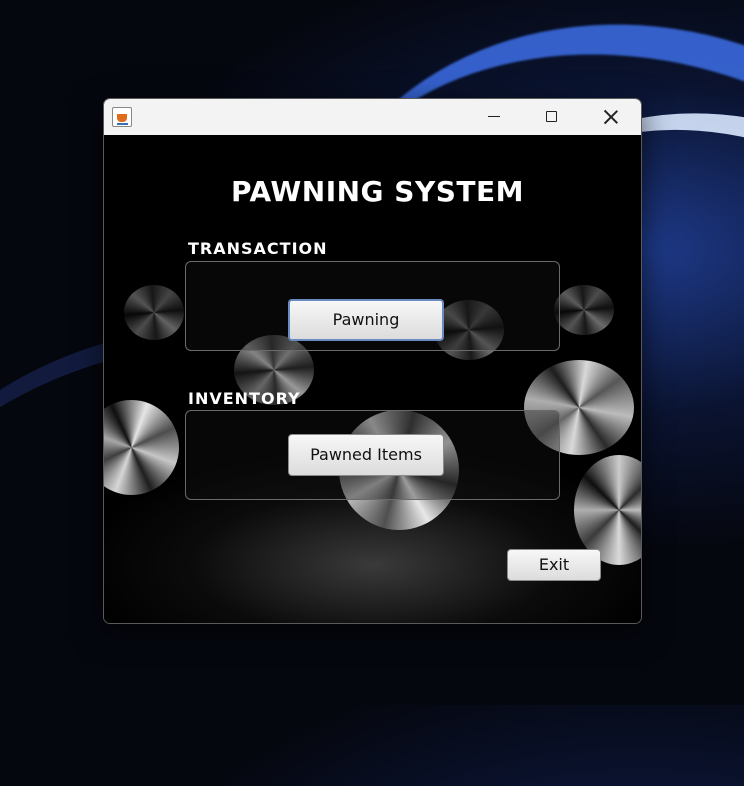  What do you see at coordinates (366, 455) in the screenshot?
I see `pawned-items-button: Pawned Items` at bounding box center [366, 455].